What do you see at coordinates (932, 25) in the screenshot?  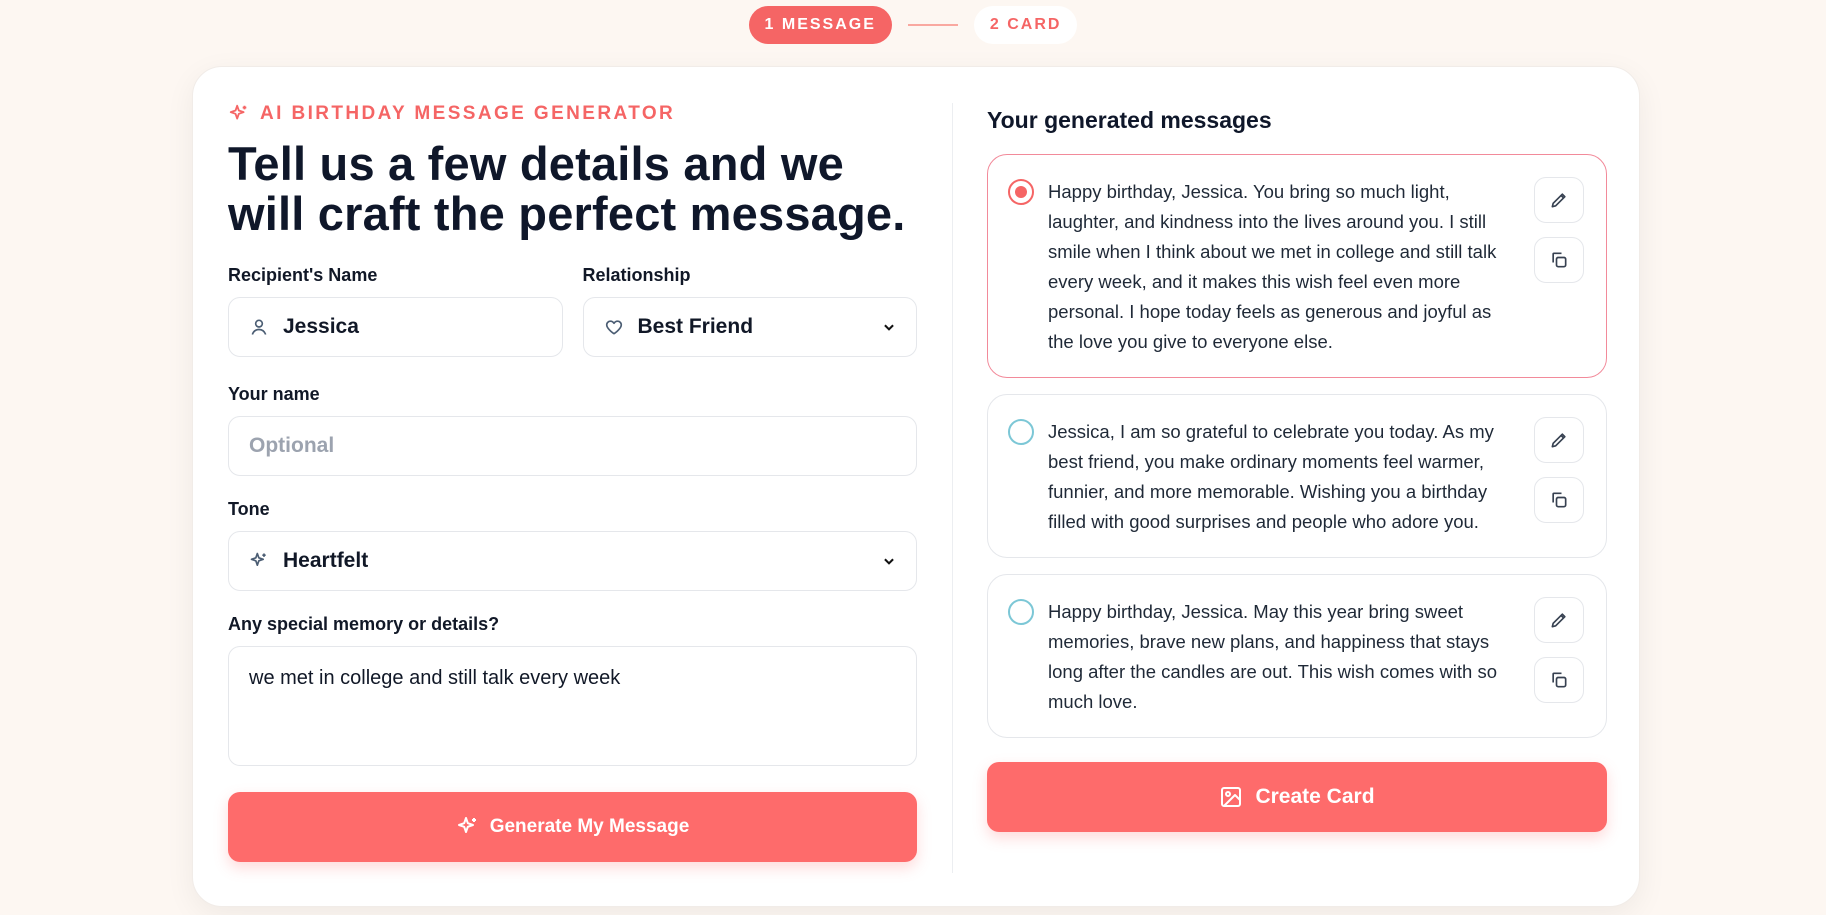 I see `step-connector` at bounding box center [932, 25].